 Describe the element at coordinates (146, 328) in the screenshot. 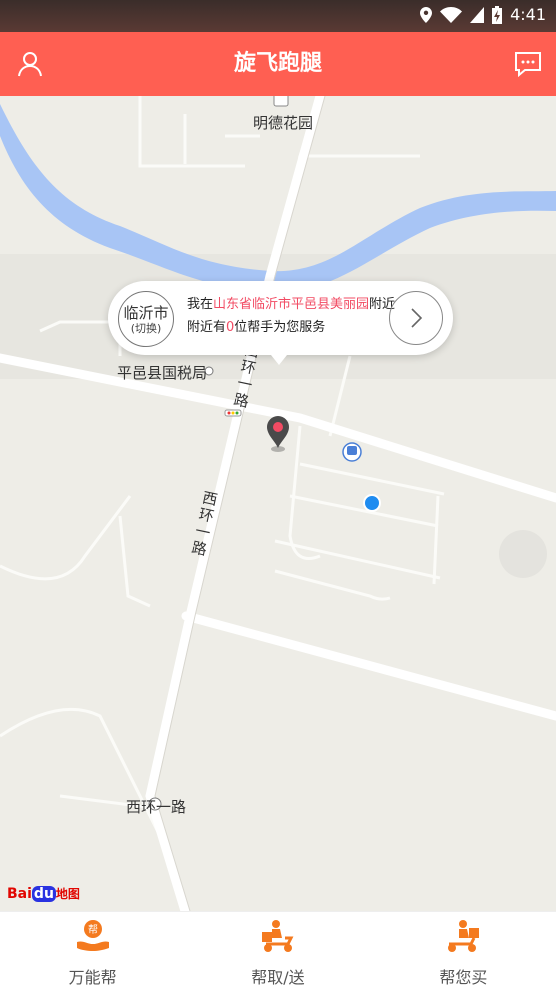

I see `city-switch-label: (切换)` at that location.